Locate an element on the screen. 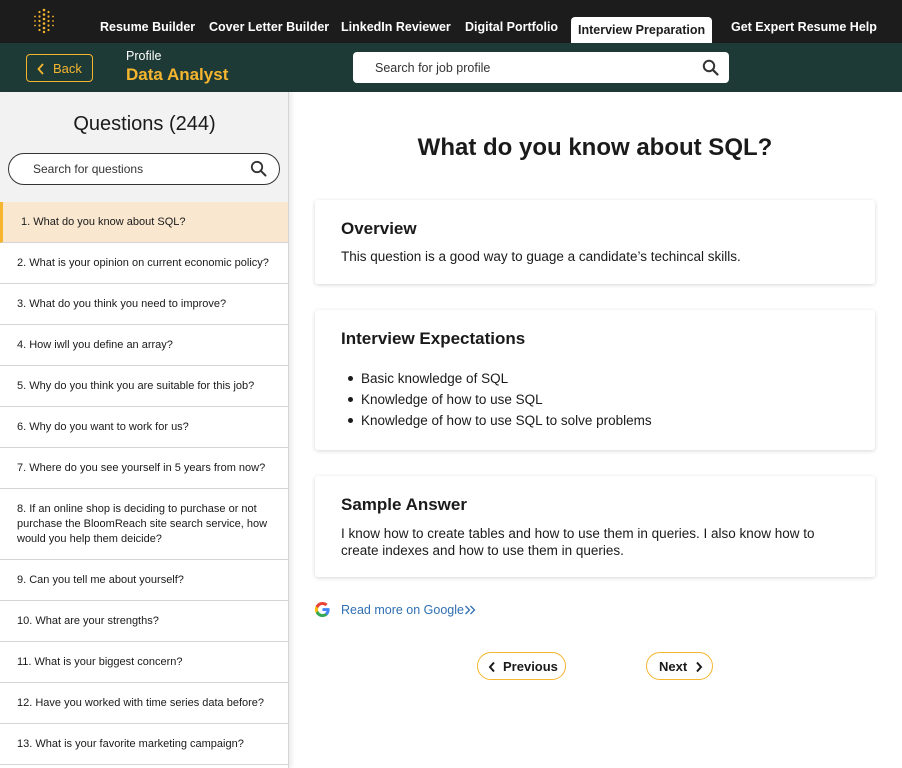 The height and width of the screenshot is (768, 902). previous-button: Previous is located at coordinates (521, 666).